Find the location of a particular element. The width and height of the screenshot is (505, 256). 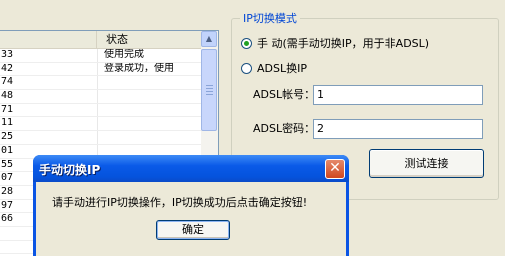

list-row: 42 登录成功，使用 is located at coordinates (100, 70).